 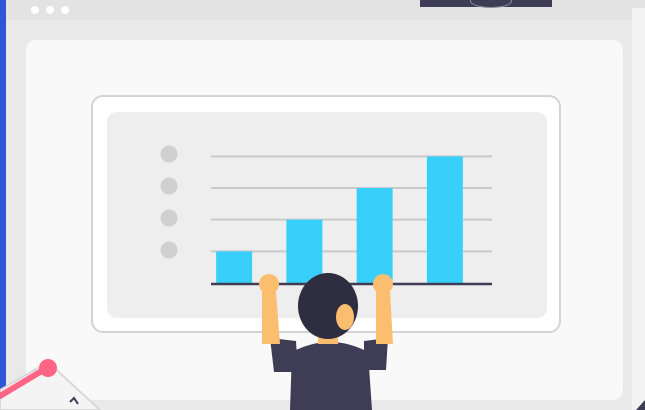 What do you see at coordinates (322, 384) in the screenshot?
I see `corner-decoration` at bounding box center [322, 384].